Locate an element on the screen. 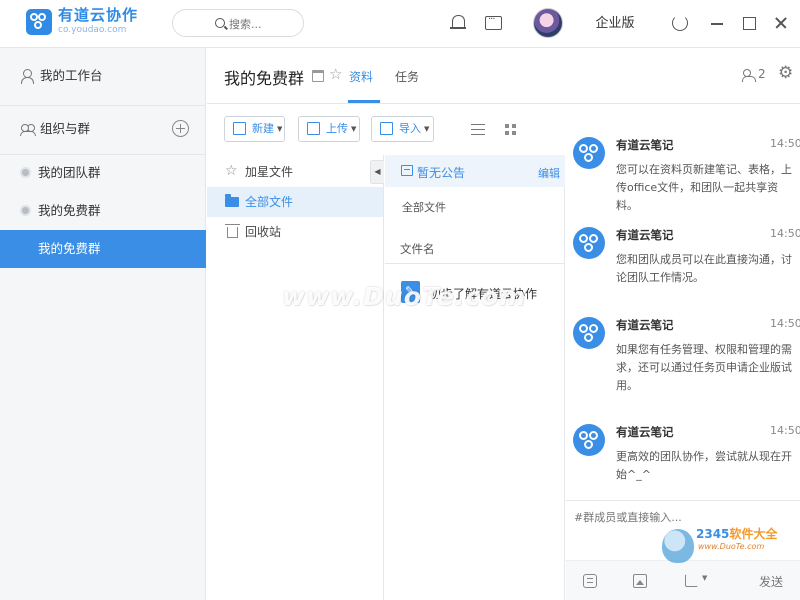 The height and width of the screenshot is (600, 800). column-header-filename: 文件名 is located at coordinates (417, 249).